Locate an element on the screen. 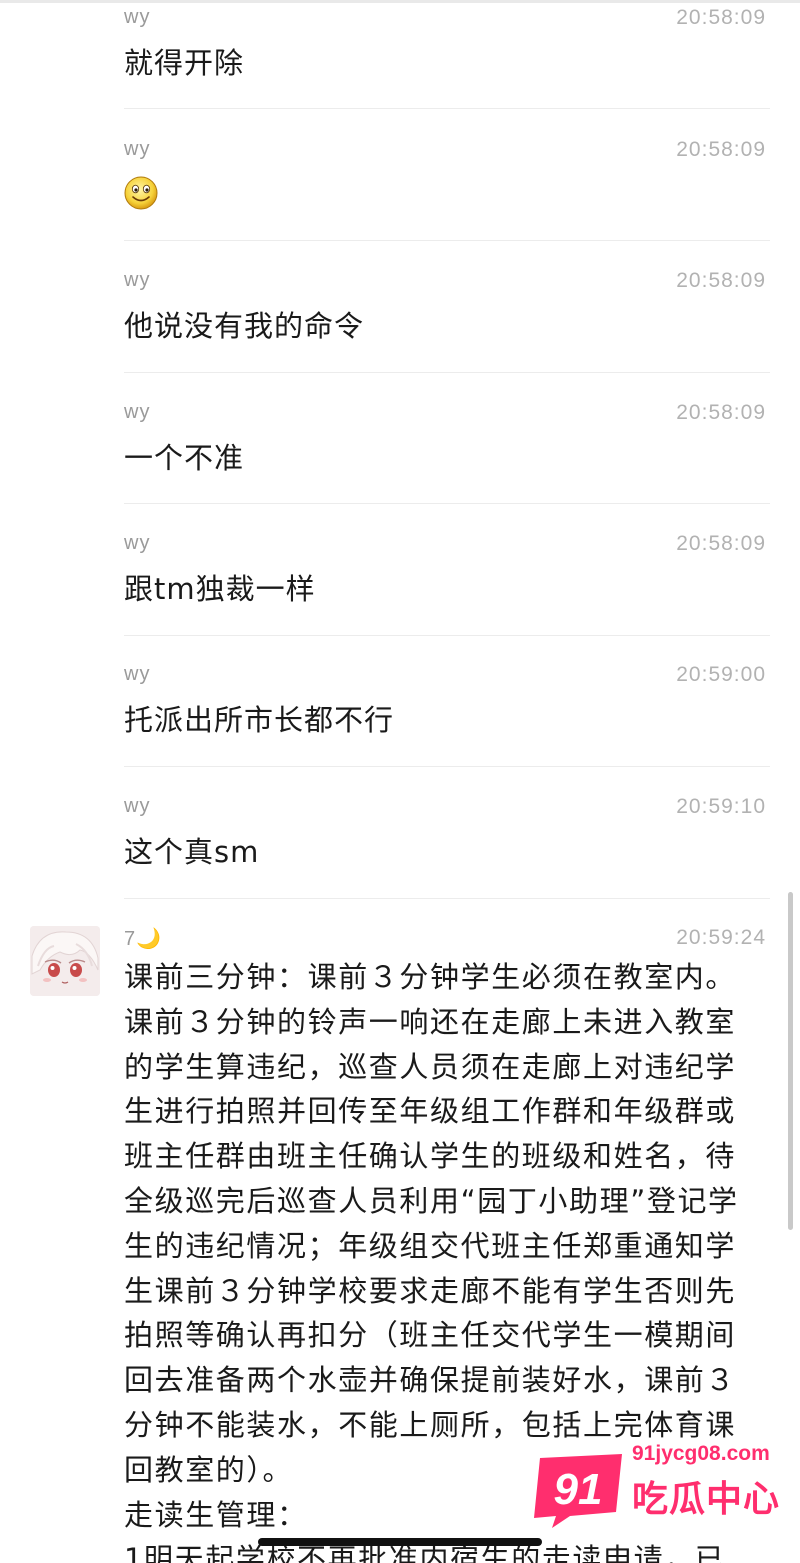  scrollbar is located at coordinates (790, 1061).